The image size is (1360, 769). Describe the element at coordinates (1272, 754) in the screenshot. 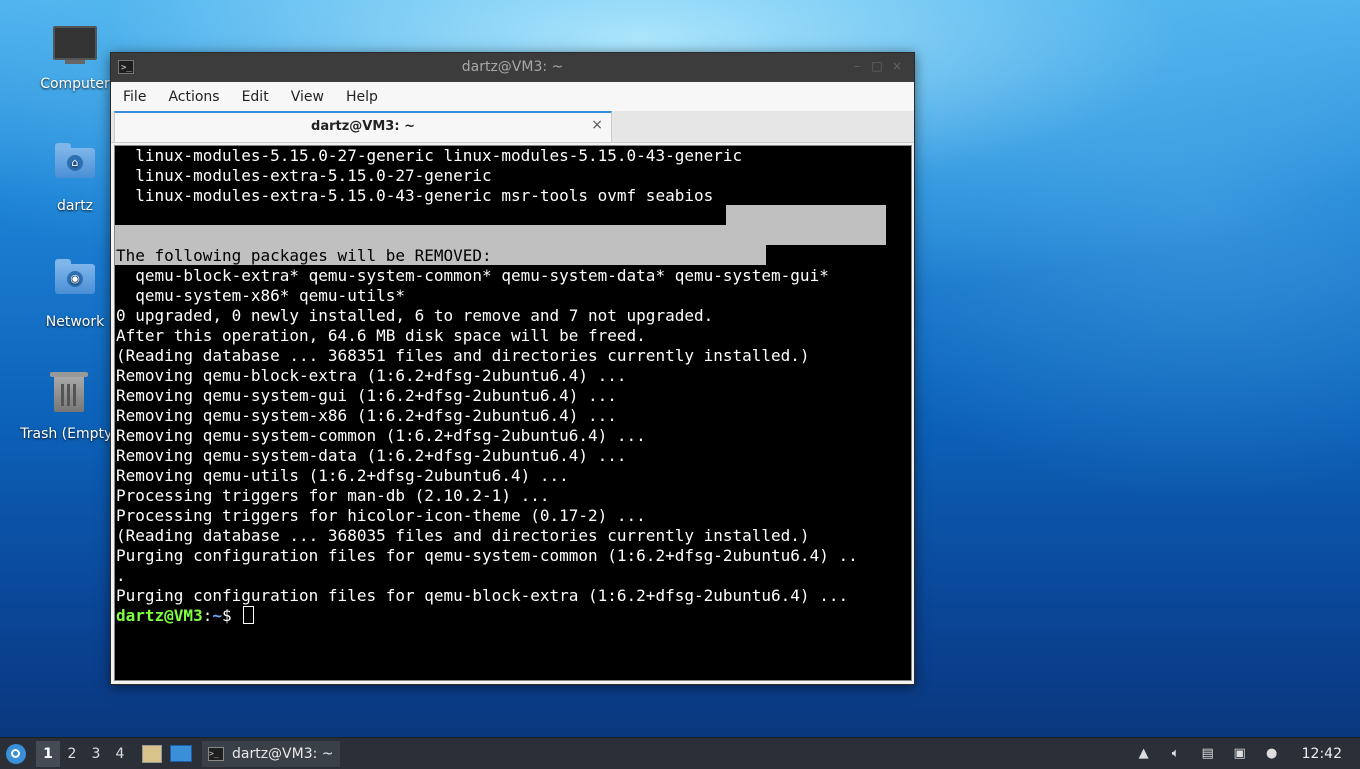

I see `notification-icon: ●` at that location.